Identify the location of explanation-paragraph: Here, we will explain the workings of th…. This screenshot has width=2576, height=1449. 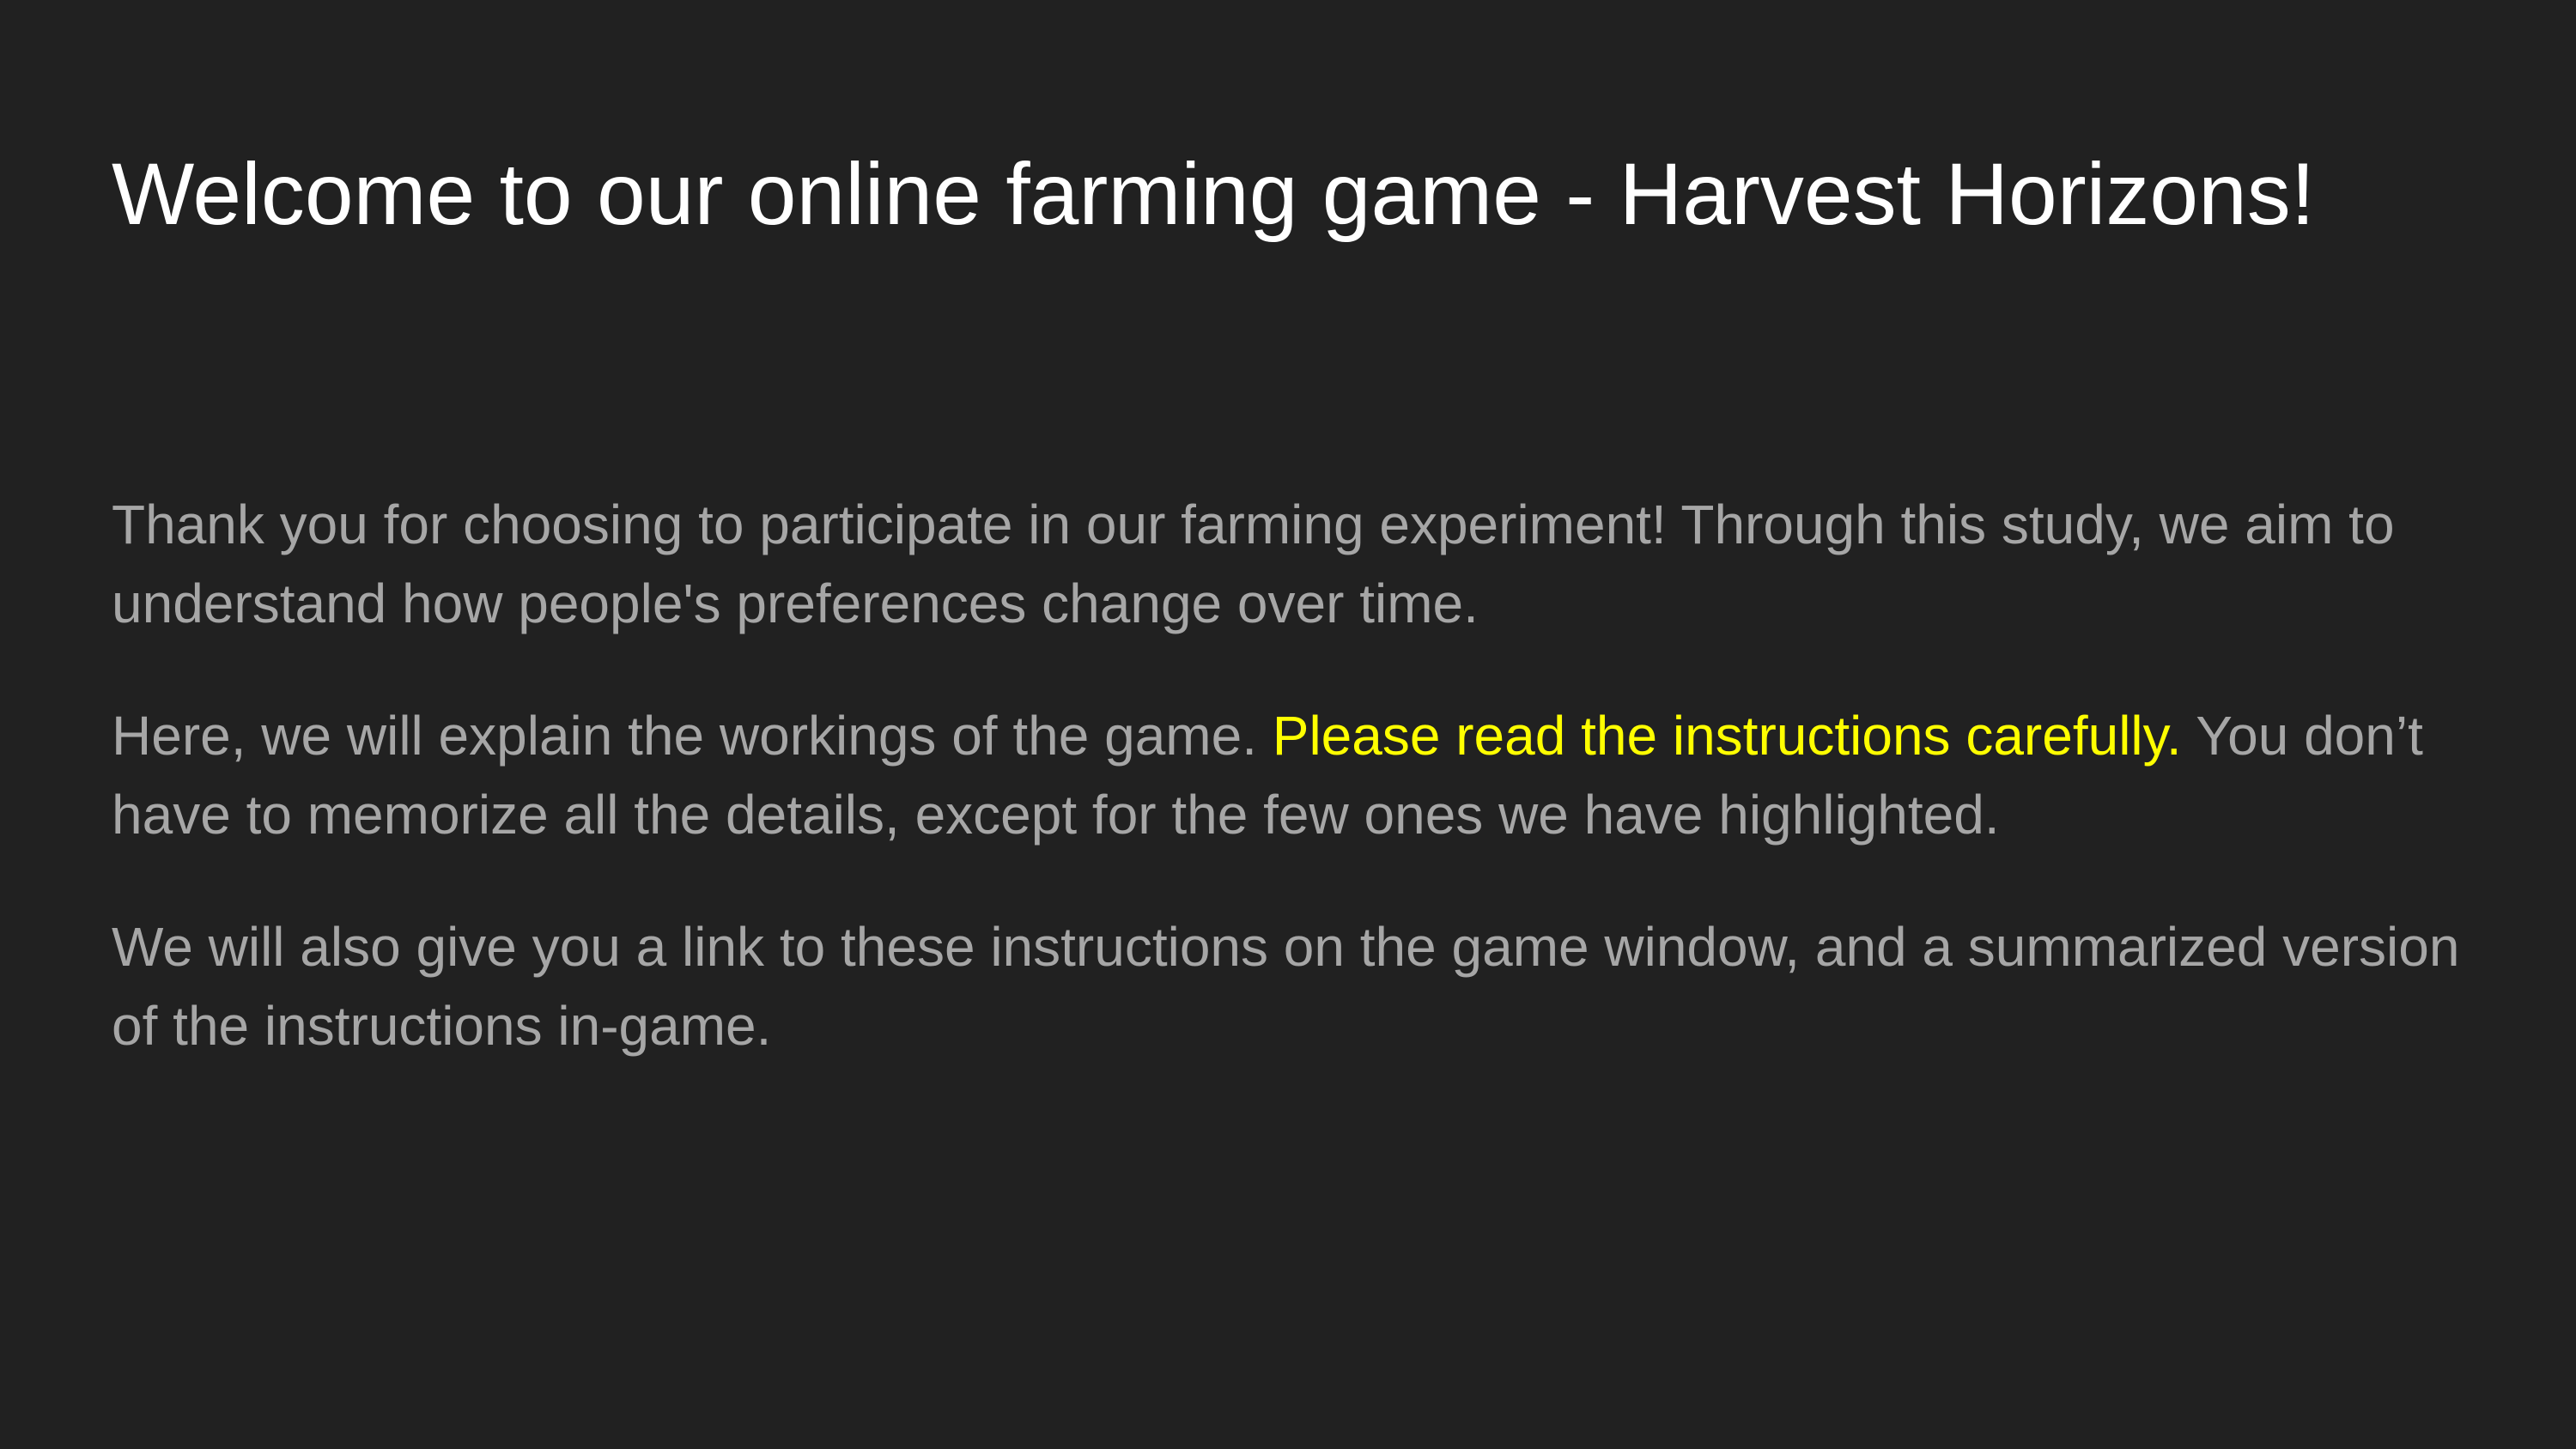
(1297, 775).